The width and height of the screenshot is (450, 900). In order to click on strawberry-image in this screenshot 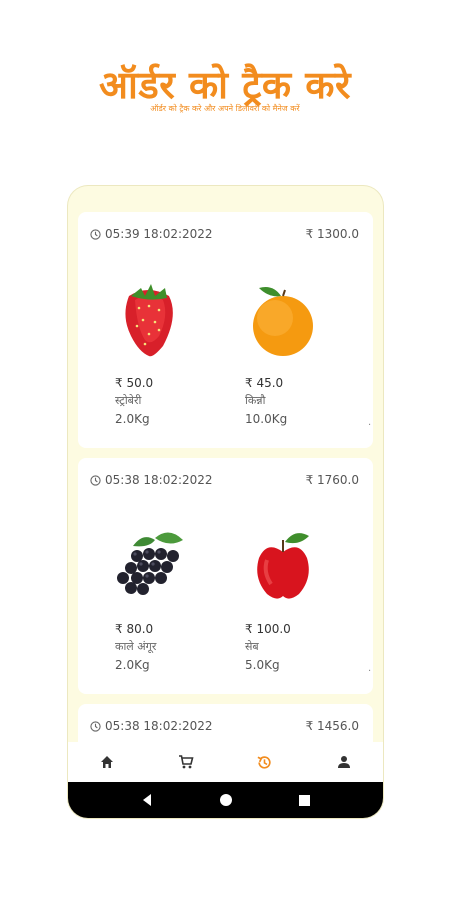, I will do `click(149, 320)`.